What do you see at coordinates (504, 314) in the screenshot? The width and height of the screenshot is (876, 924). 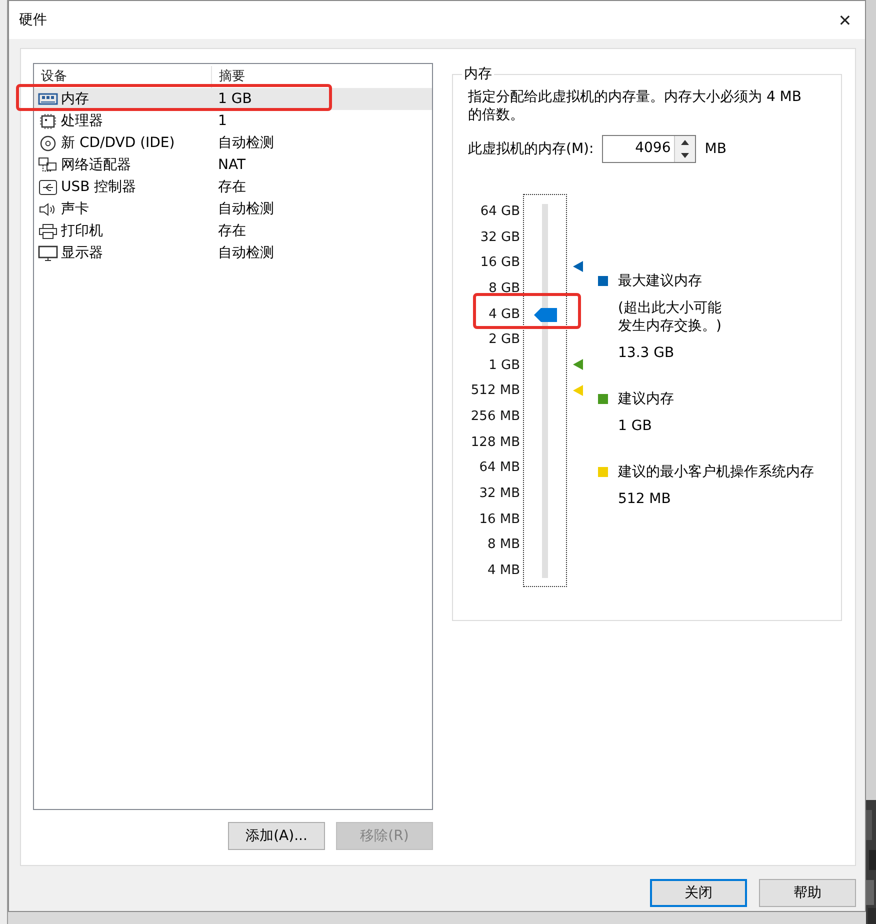 I see `tick-label: 4 GB` at bounding box center [504, 314].